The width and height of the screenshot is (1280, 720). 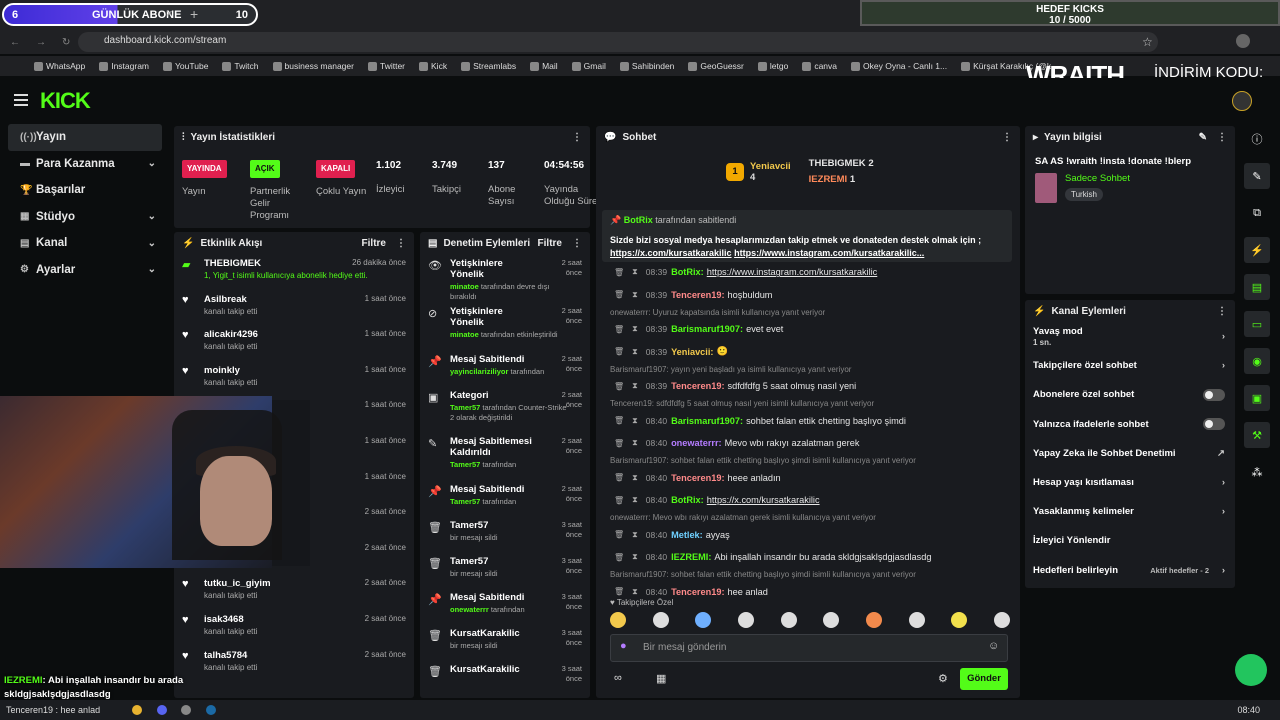 What do you see at coordinates (1130, 424) in the screenshot?
I see `action-item: Yalnızca ifadelerle sohbet` at bounding box center [1130, 424].